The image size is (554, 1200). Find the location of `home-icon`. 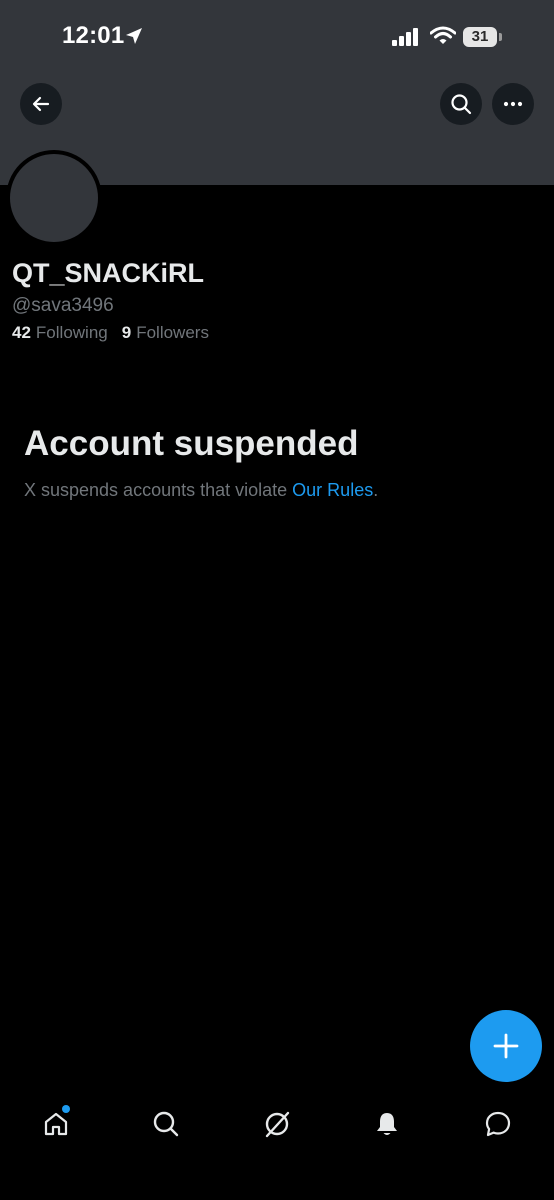

home-icon is located at coordinates (56, 1124).